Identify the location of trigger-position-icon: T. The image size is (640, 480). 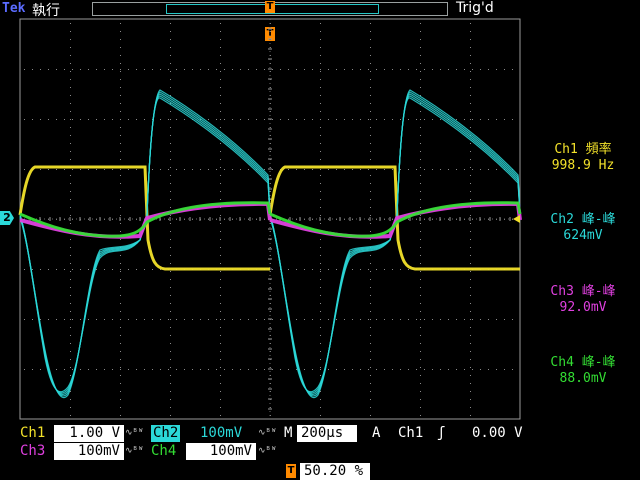
(291, 471).